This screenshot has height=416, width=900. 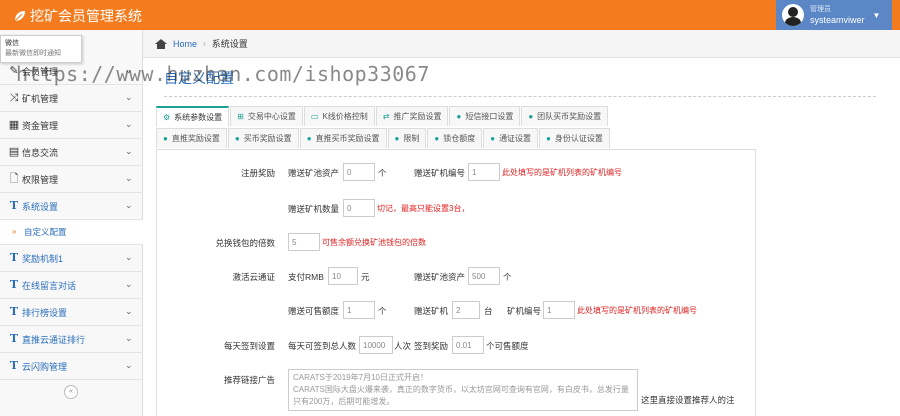 I want to click on sidebar-item-miners: ⤨ 矿机管理 ⌄, so click(x=71, y=98).